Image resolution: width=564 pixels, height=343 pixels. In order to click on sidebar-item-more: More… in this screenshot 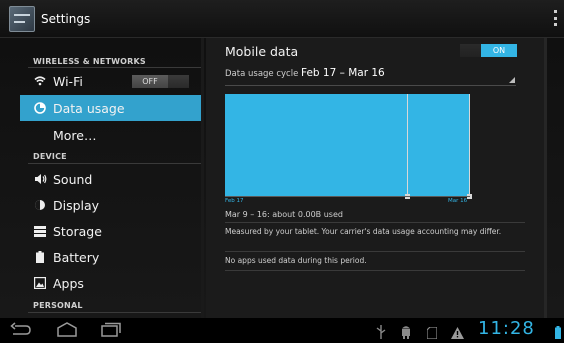, I will do `click(110, 135)`.